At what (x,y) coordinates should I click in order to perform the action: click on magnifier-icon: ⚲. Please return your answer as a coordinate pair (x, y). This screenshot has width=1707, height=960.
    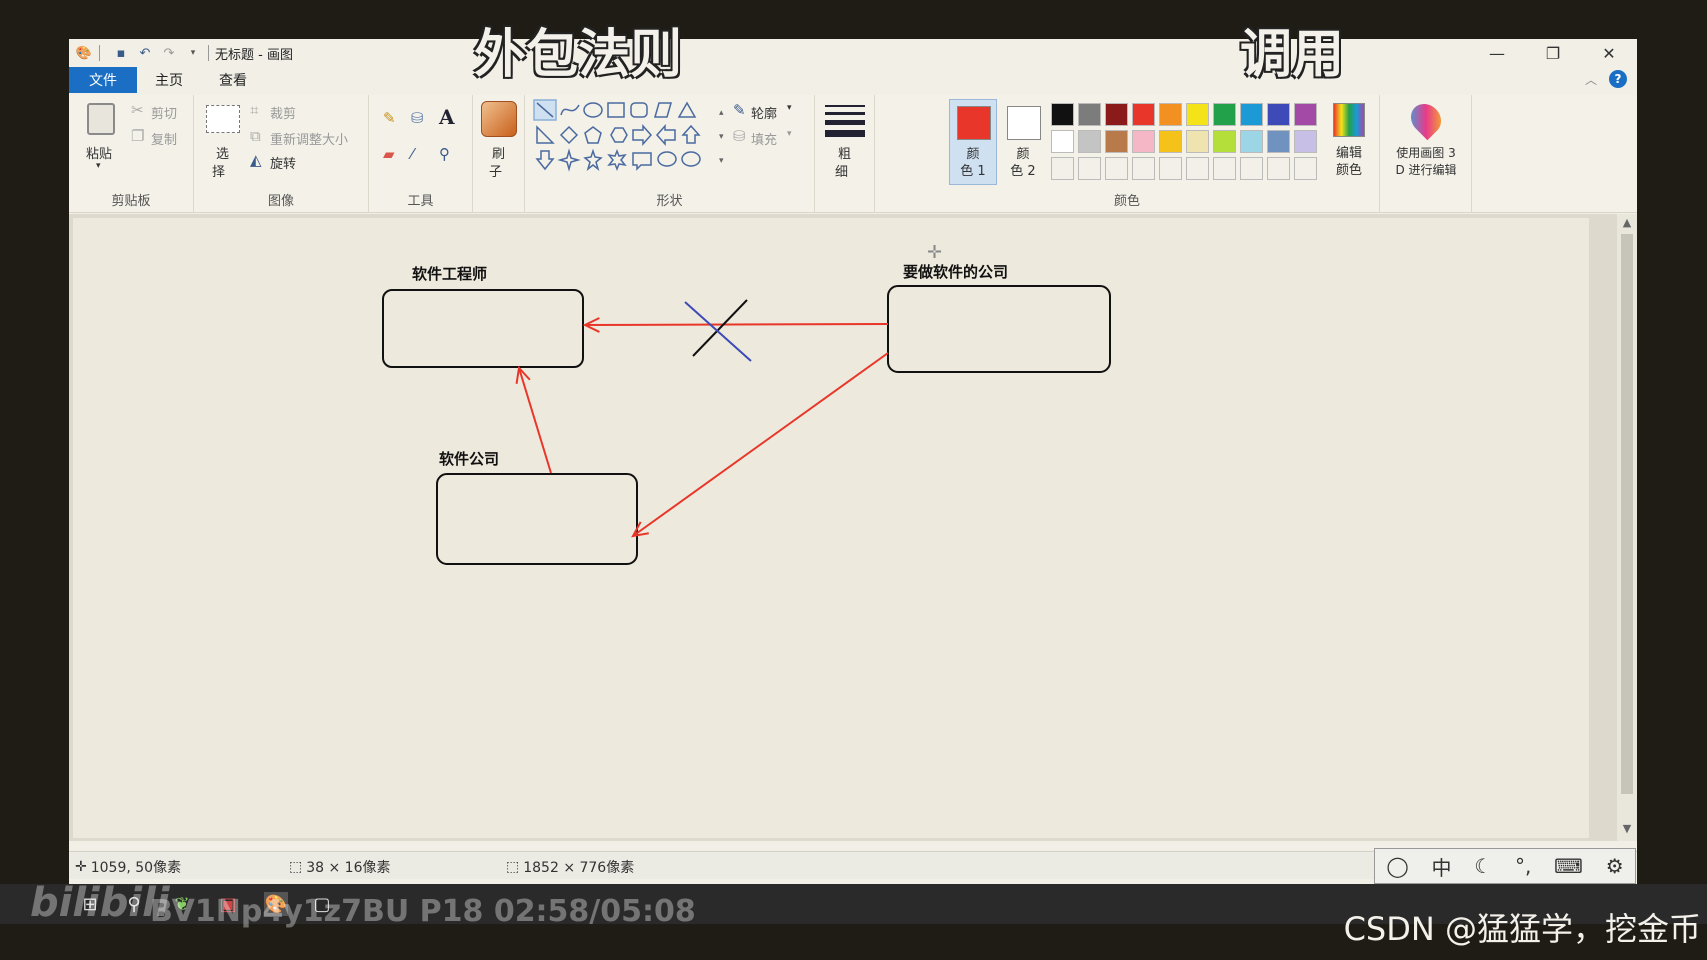
    Looking at the image, I should click on (444, 154).